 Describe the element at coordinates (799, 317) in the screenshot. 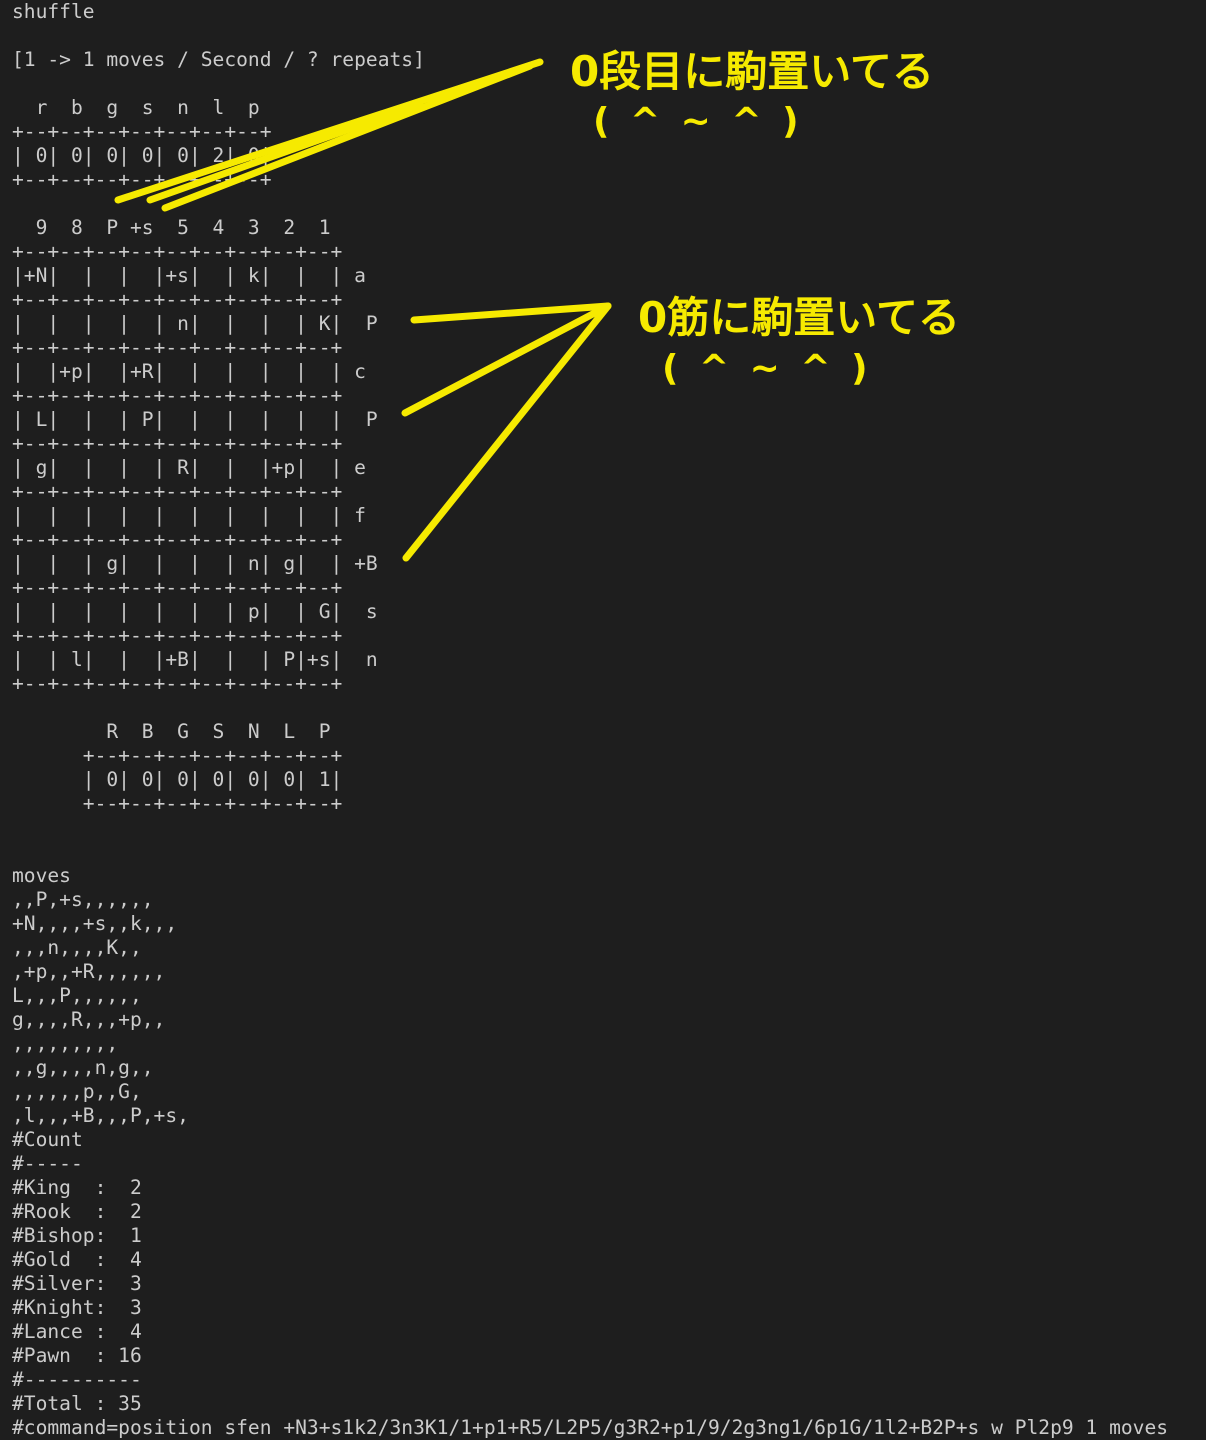

I see `annotation-file-text: 0筋に駒置いてる` at that location.